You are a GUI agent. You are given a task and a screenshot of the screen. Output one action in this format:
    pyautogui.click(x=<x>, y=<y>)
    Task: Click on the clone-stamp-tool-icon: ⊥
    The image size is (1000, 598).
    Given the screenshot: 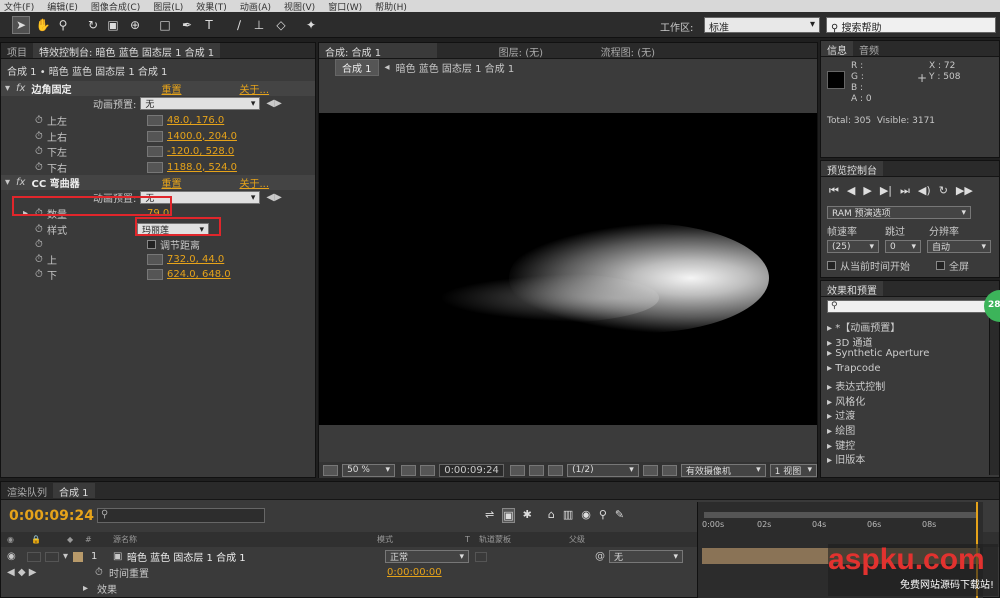 What is the action you would take?
    pyautogui.click(x=259, y=25)
    